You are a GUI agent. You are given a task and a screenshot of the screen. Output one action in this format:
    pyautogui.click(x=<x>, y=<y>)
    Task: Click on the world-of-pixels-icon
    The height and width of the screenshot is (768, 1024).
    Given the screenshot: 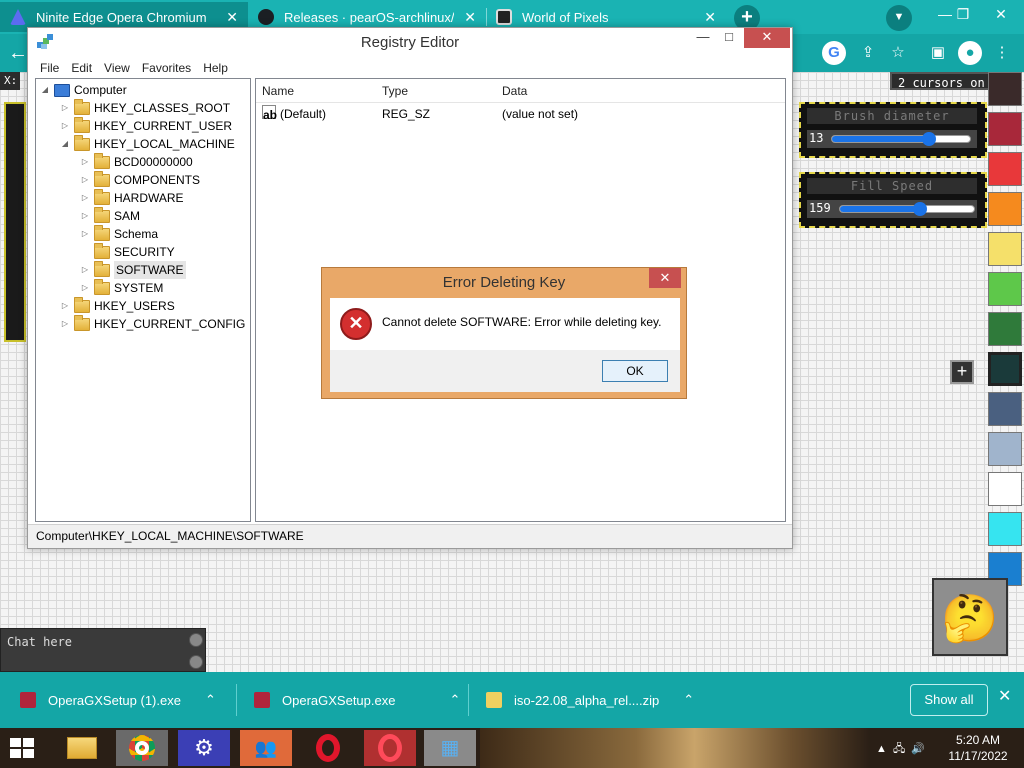 What is the action you would take?
    pyautogui.click(x=504, y=17)
    